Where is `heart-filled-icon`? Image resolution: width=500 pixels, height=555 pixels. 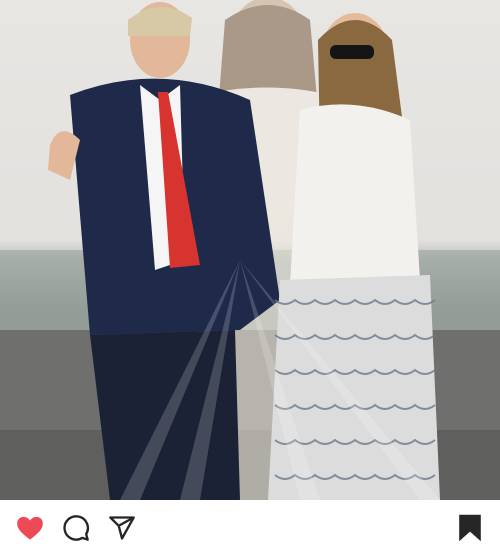
heart-filled-icon is located at coordinates (30, 528).